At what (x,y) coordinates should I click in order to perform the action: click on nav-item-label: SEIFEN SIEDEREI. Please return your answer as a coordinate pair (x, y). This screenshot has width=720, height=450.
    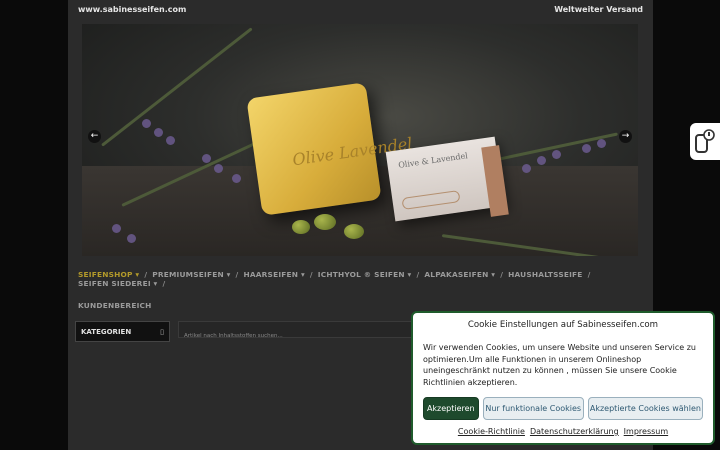
    Looking at the image, I should click on (114, 283).